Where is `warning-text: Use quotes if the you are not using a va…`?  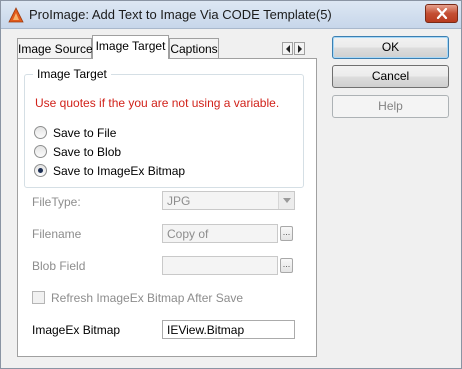
warning-text: Use quotes if the you are not using a va… is located at coordinates (157, 103).